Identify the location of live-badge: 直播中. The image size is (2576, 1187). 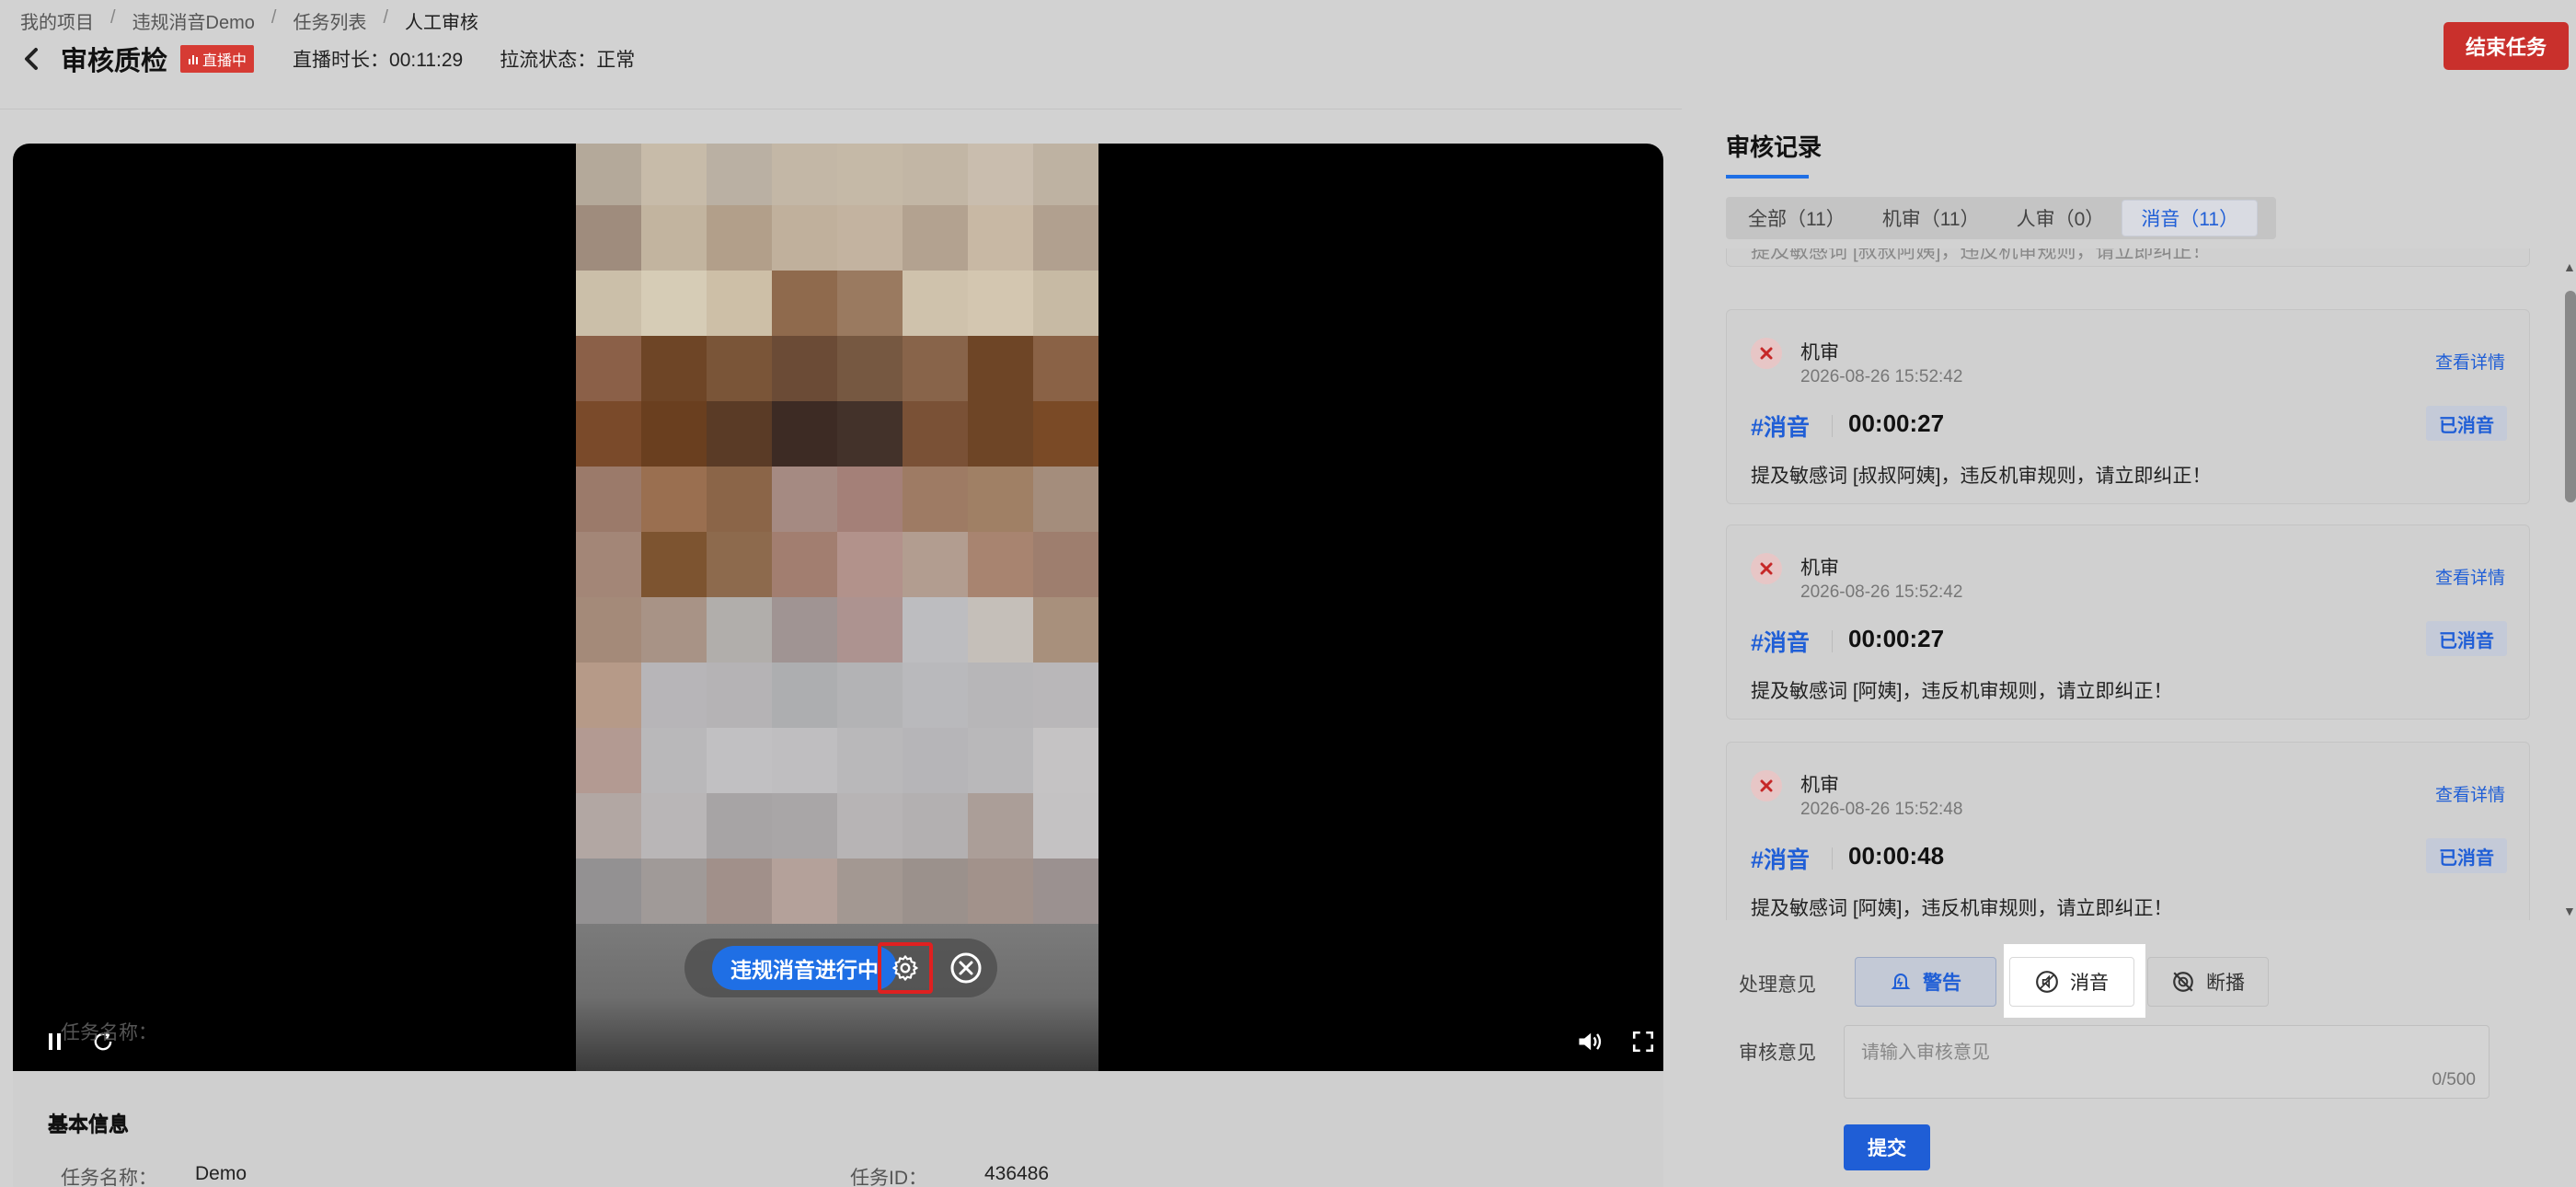
(217, 59).